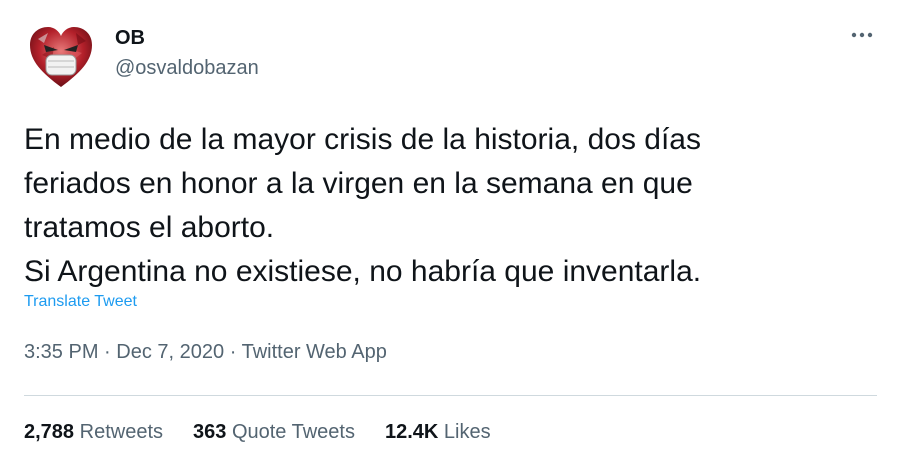 This screenshot has height=469, width=901. What do you see at coordinates (80, 302) in the screenshot?
I see `translate-tweet-link: Translate Tweet` at bounding box center [80, 302].